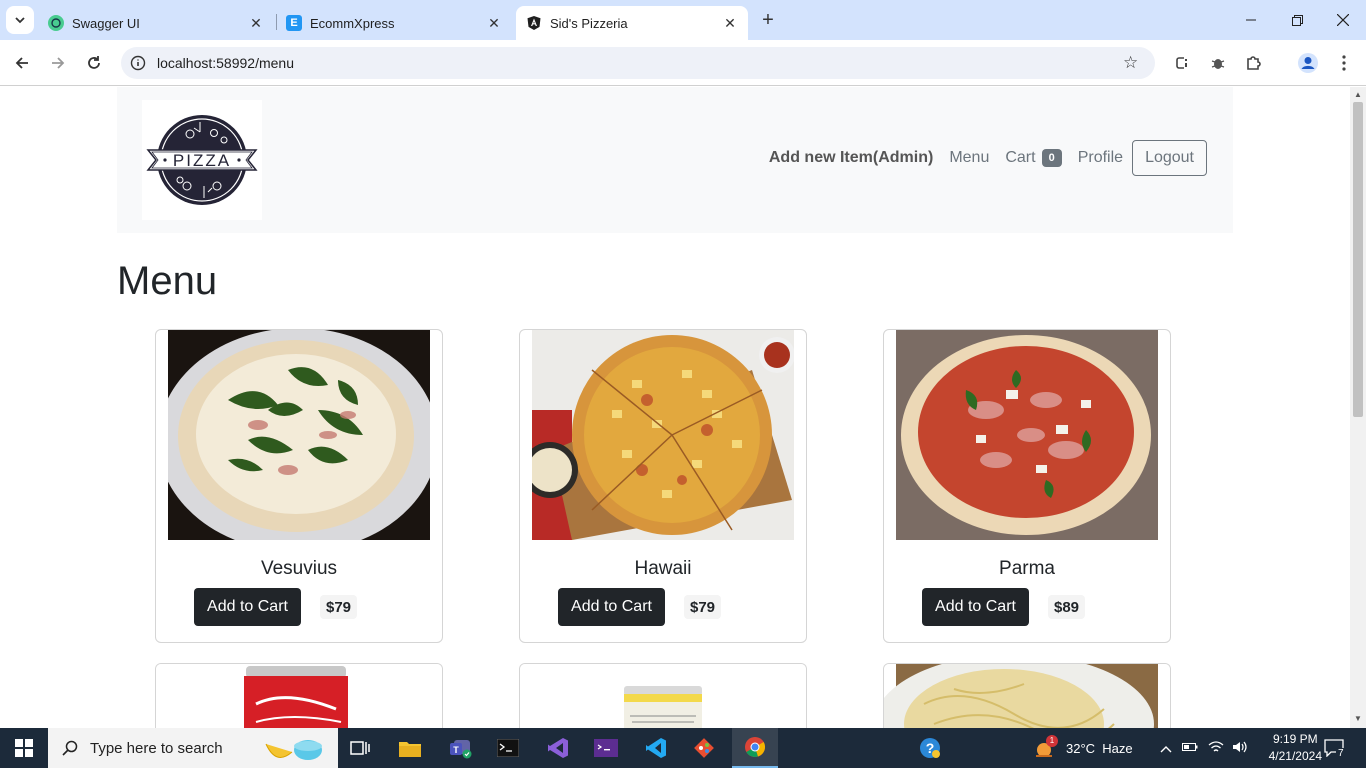  I want to click on weather-widget: 1 32°C Haze, so click(1082, 748).